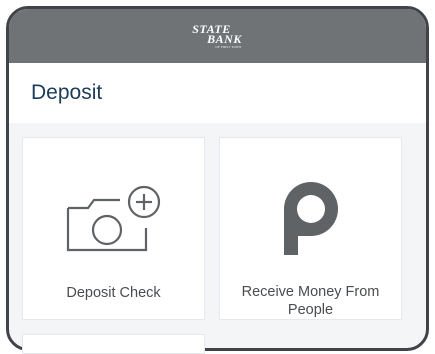  What do you see at coordinates (310, 300) in the screenshot?
I see `receive-money-label: Receive Money From People` at bounding box center [310, 300].